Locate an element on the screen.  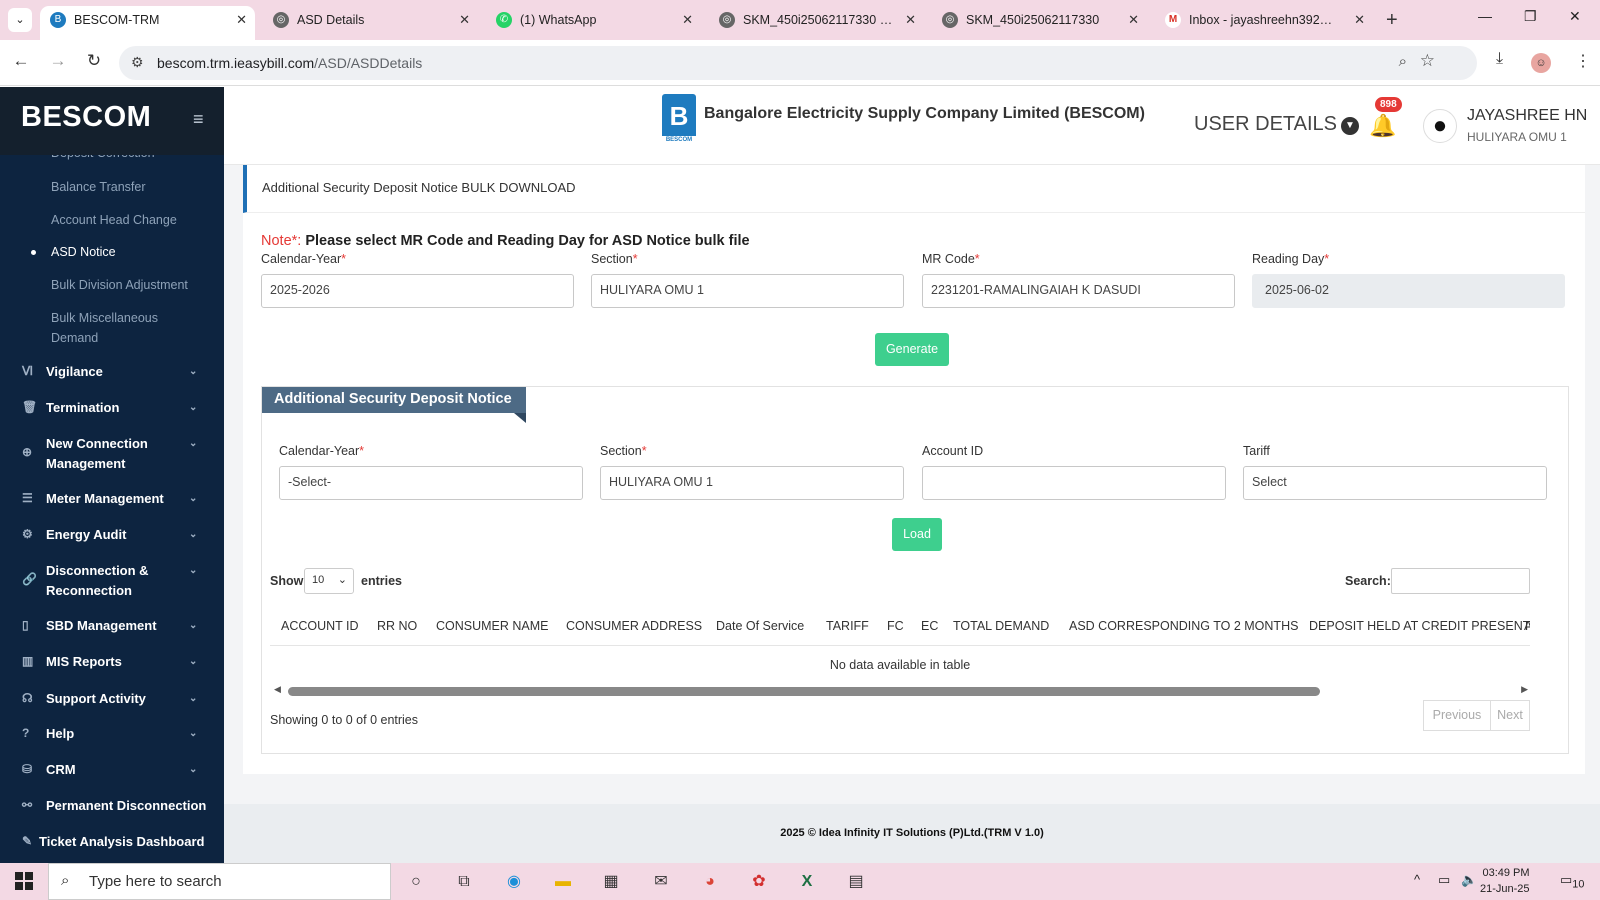
windows-start-icon is located at coordinates (24, 881).